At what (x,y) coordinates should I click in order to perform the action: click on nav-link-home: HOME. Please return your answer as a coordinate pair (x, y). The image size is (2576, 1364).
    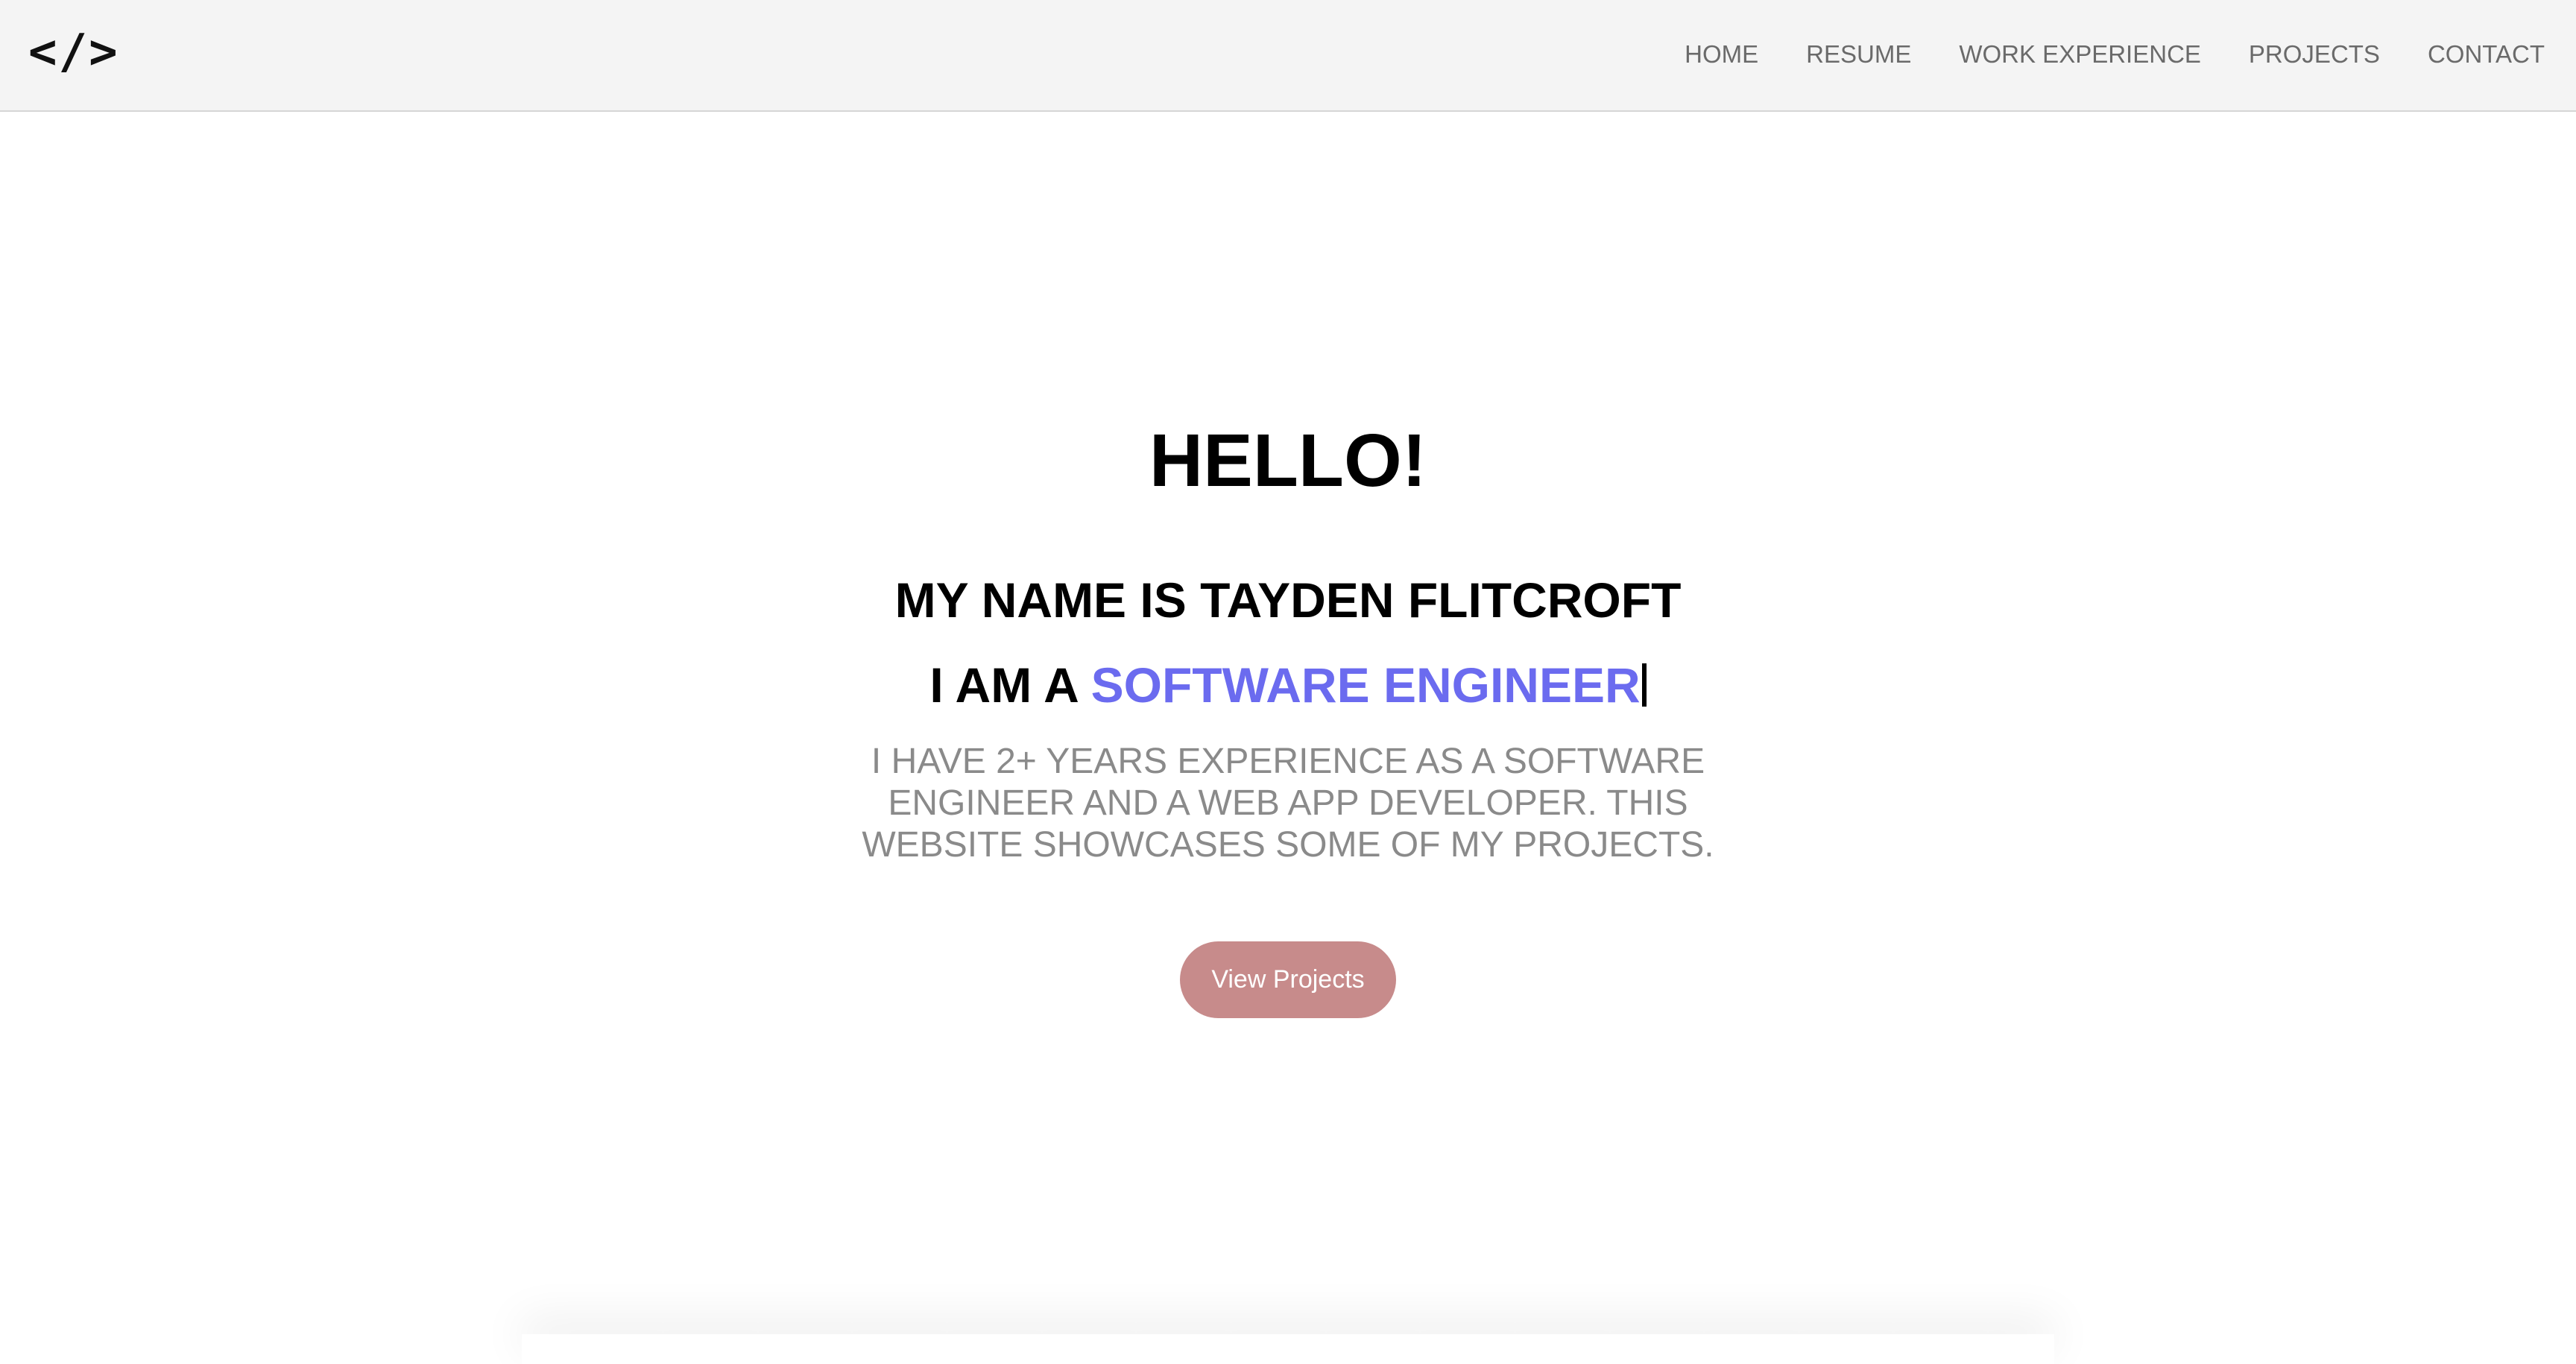
    Looking at the image, I should click on (1721, 54).